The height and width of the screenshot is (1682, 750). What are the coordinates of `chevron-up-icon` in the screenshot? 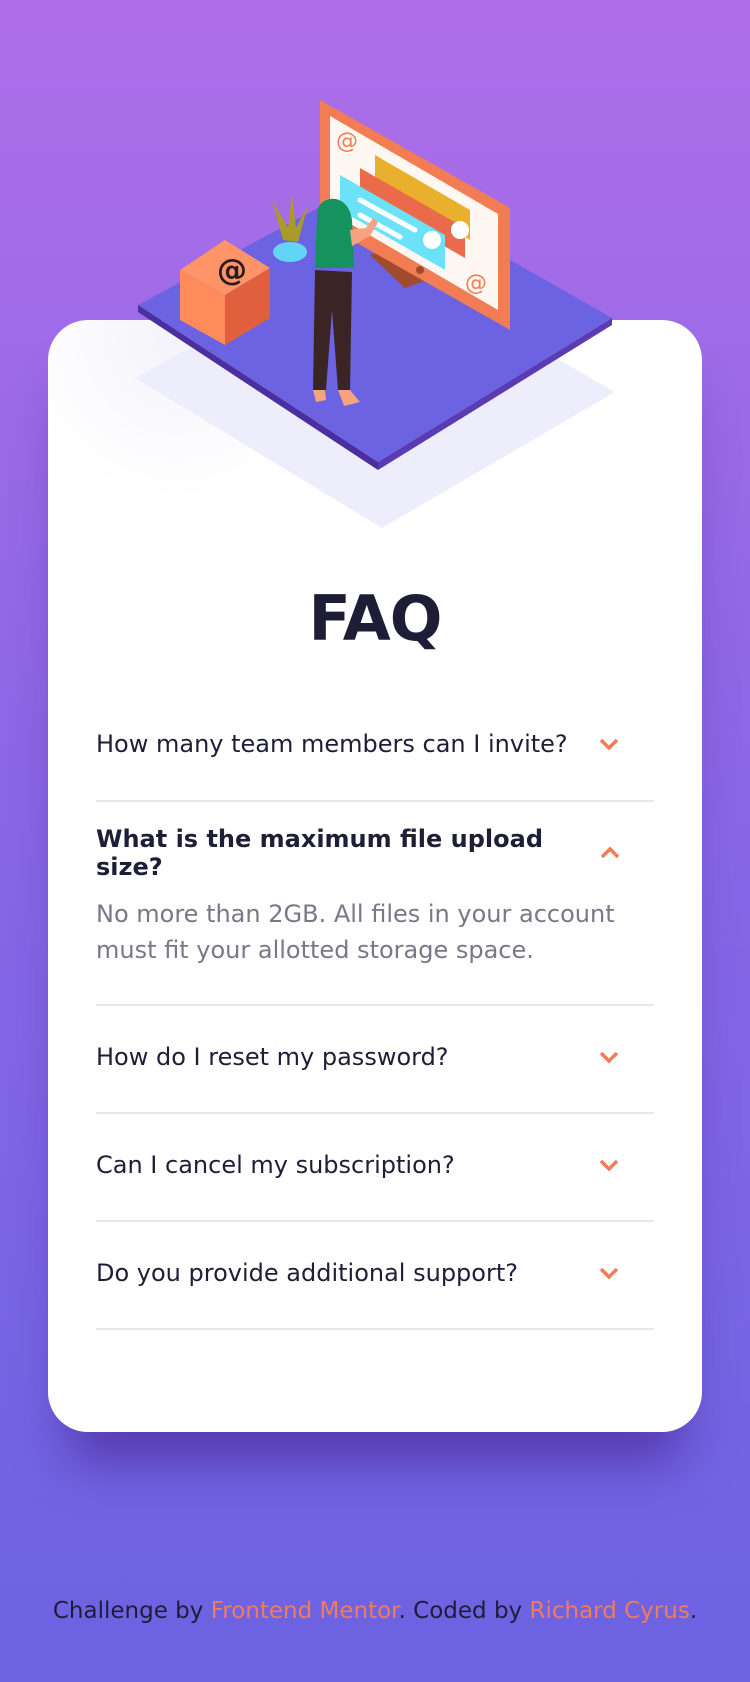 It's located at (609, 853).